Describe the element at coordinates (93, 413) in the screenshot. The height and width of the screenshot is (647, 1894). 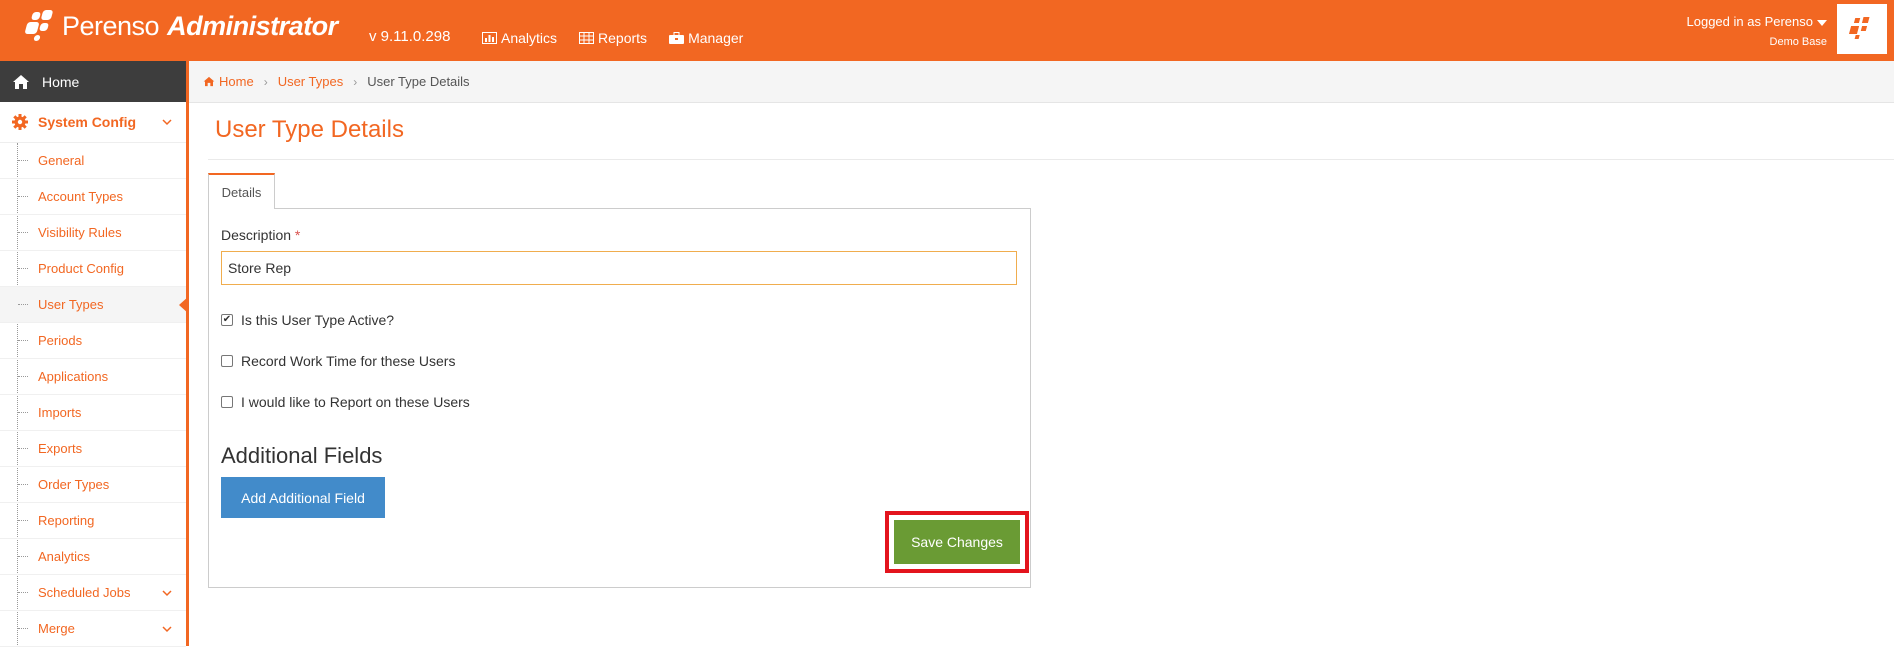
I see `sidebar-item-imports: Imports` at that location.